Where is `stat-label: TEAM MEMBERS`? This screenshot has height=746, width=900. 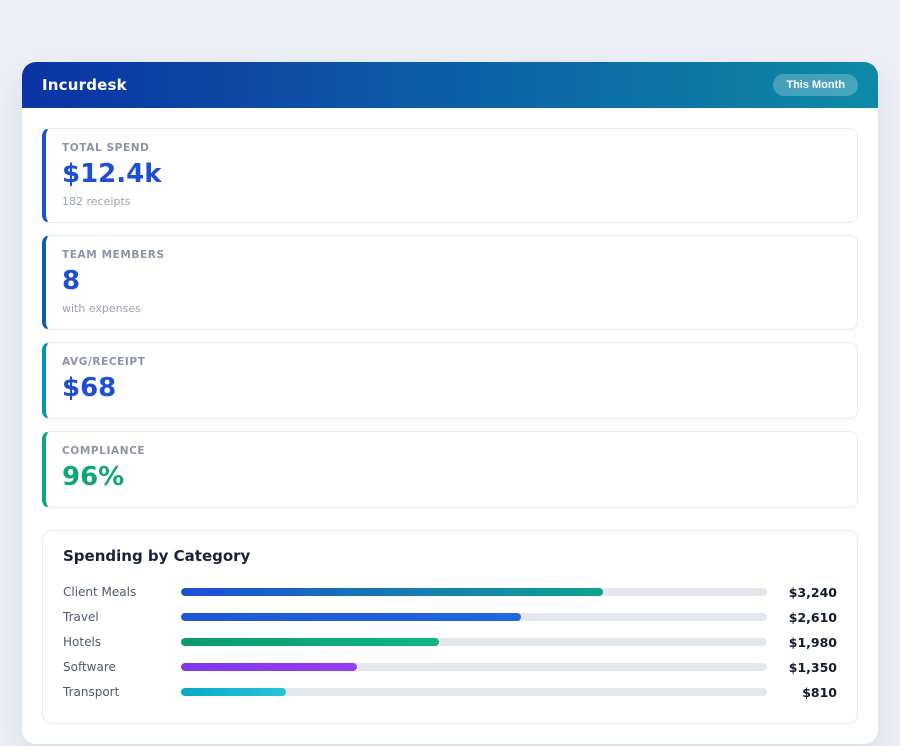
stat-label: TEAM MEMBERS is located at coordinates (113, 254).